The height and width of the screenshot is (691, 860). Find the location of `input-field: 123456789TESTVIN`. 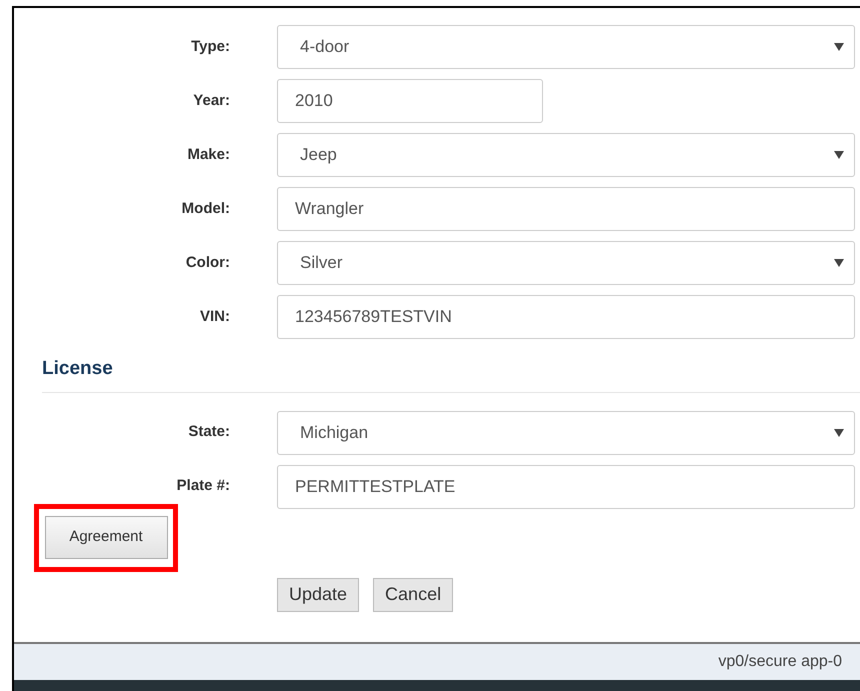

input-field: 123456789TESTVIN is located at coordinates (566, 317).